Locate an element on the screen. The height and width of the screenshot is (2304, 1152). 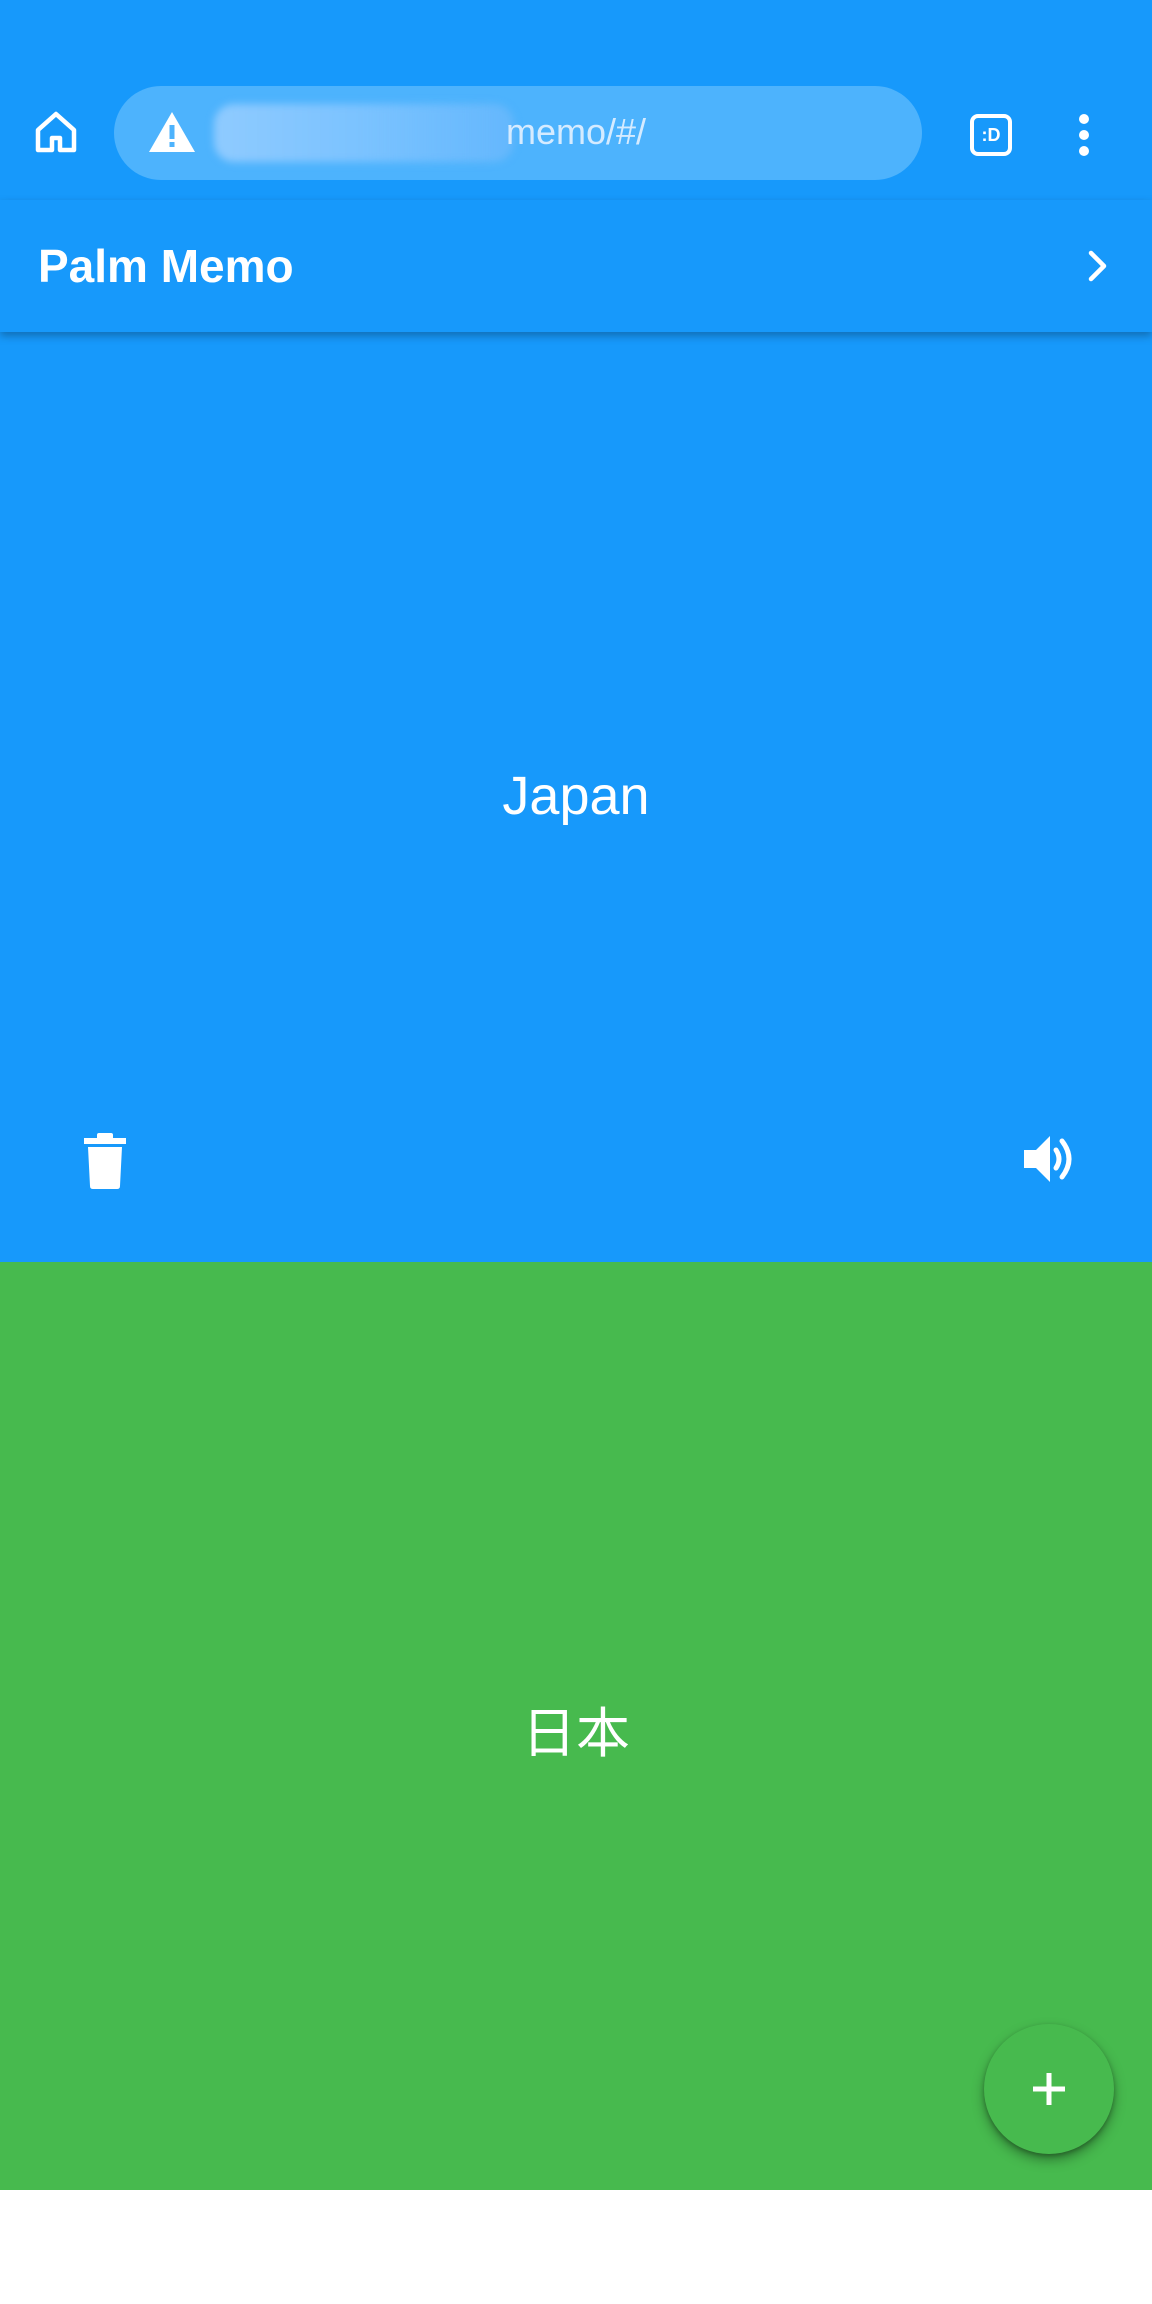
more-vert-icon is located at coordinates (1084, 135).